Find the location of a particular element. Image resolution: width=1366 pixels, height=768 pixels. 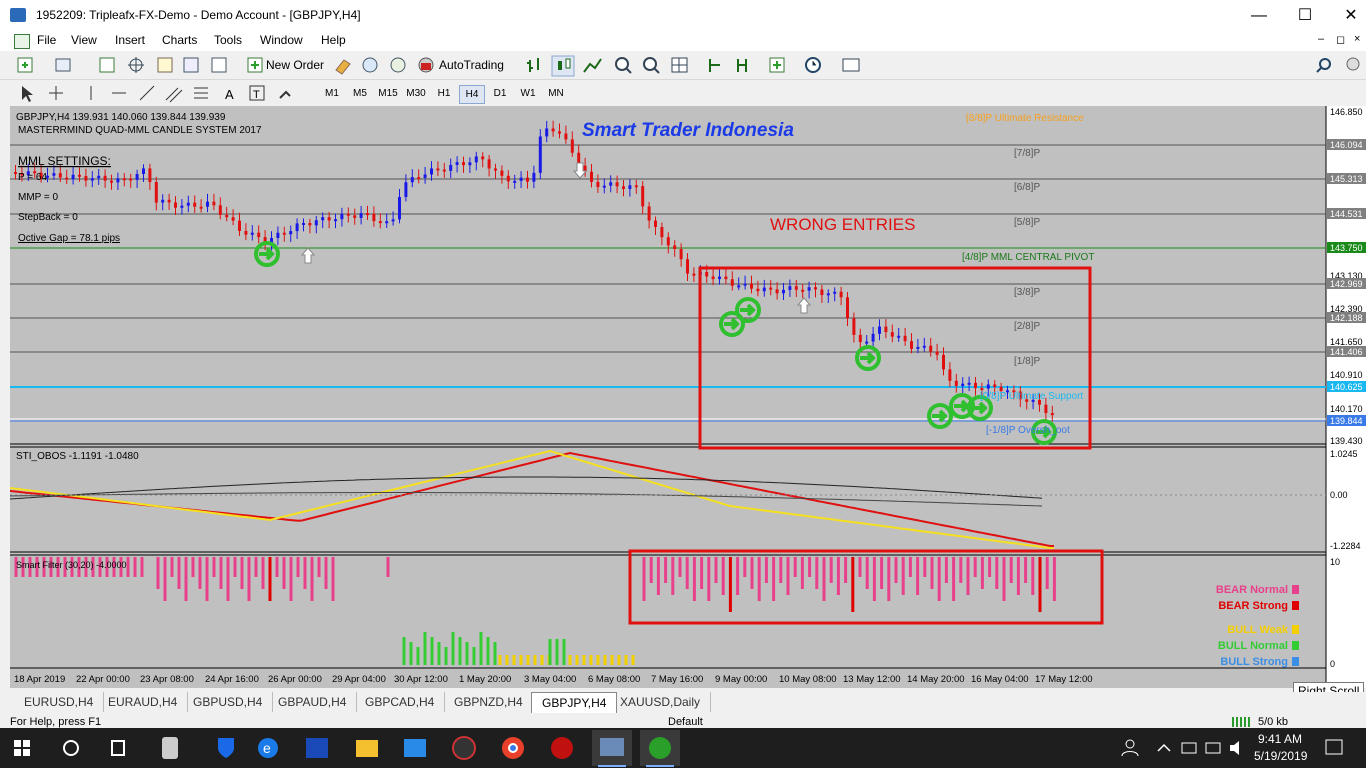

cursor-icon is located at coordinates (27, 94).